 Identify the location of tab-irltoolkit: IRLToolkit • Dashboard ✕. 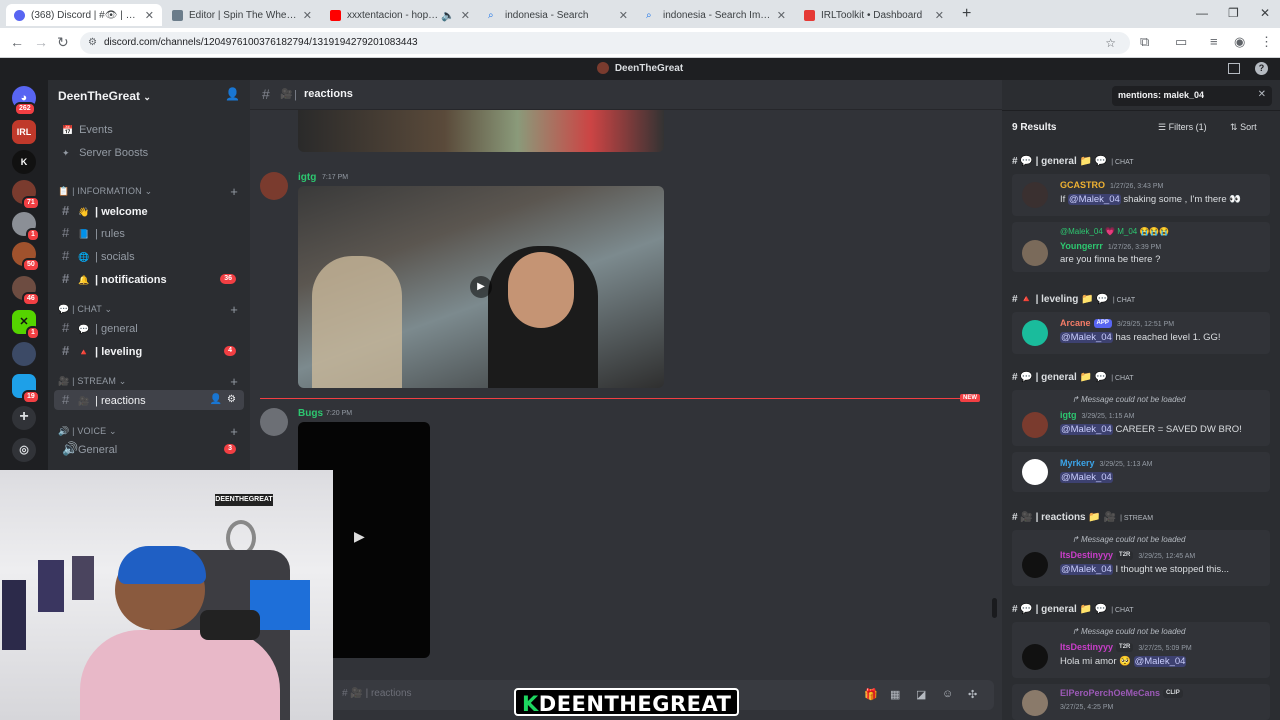
(874, 15).